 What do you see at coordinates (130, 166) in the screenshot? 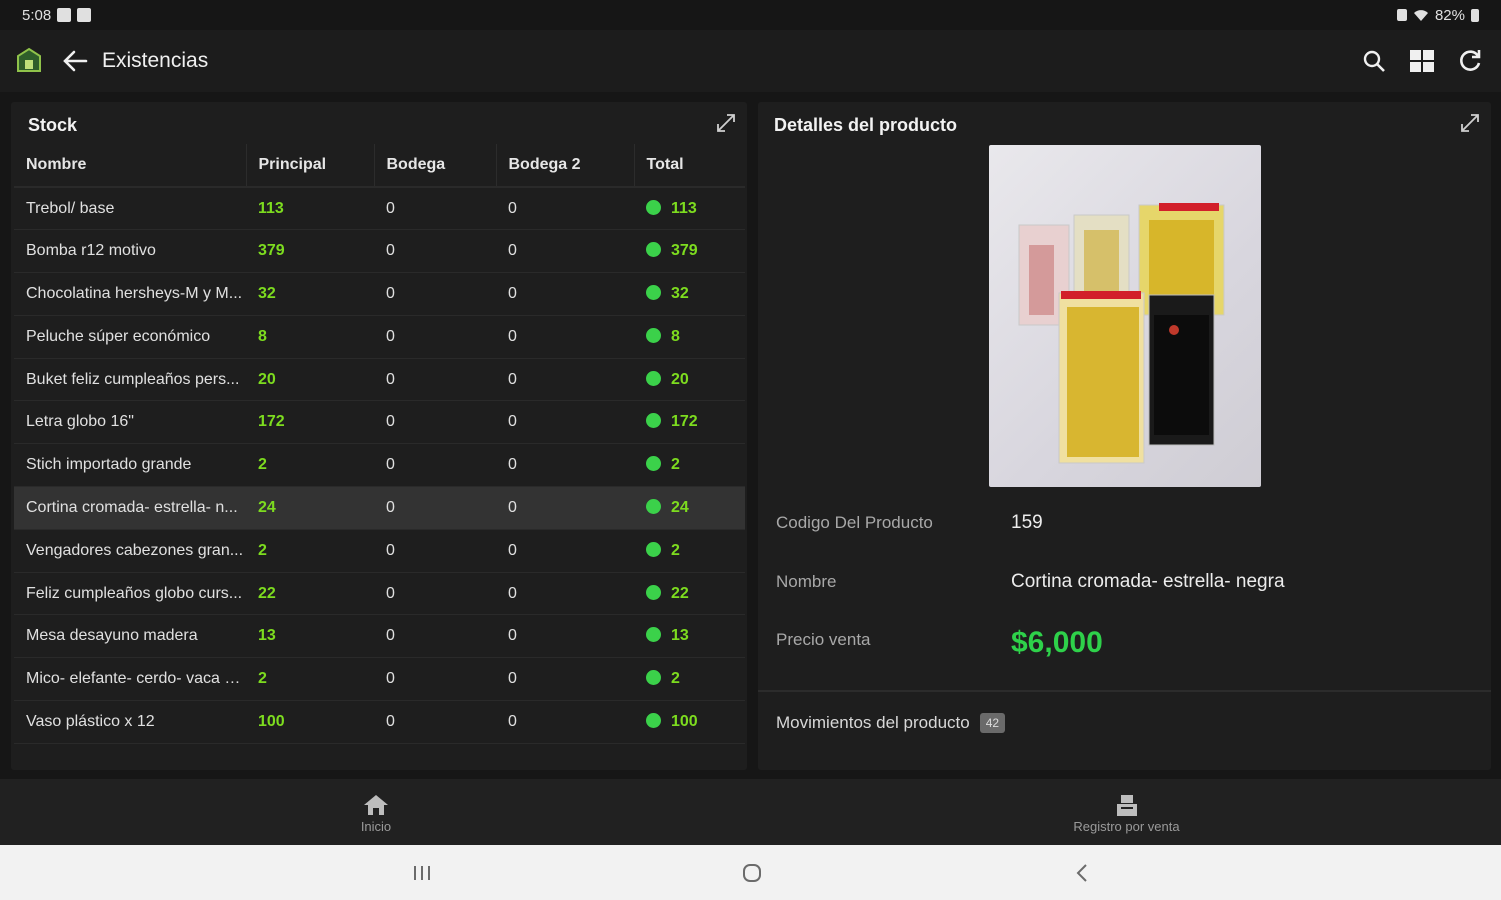
I see `column-header-nombre: Nombre` at bounding box center [130, 166].